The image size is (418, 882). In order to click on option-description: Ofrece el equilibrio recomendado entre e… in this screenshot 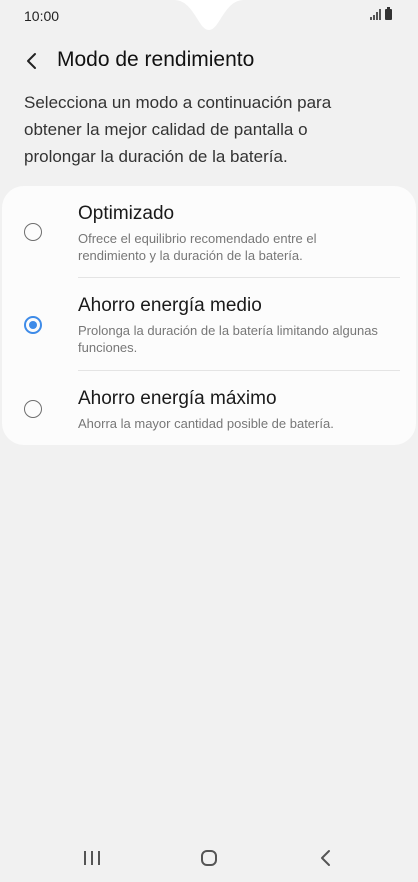, I will do `click(197, 247)`.